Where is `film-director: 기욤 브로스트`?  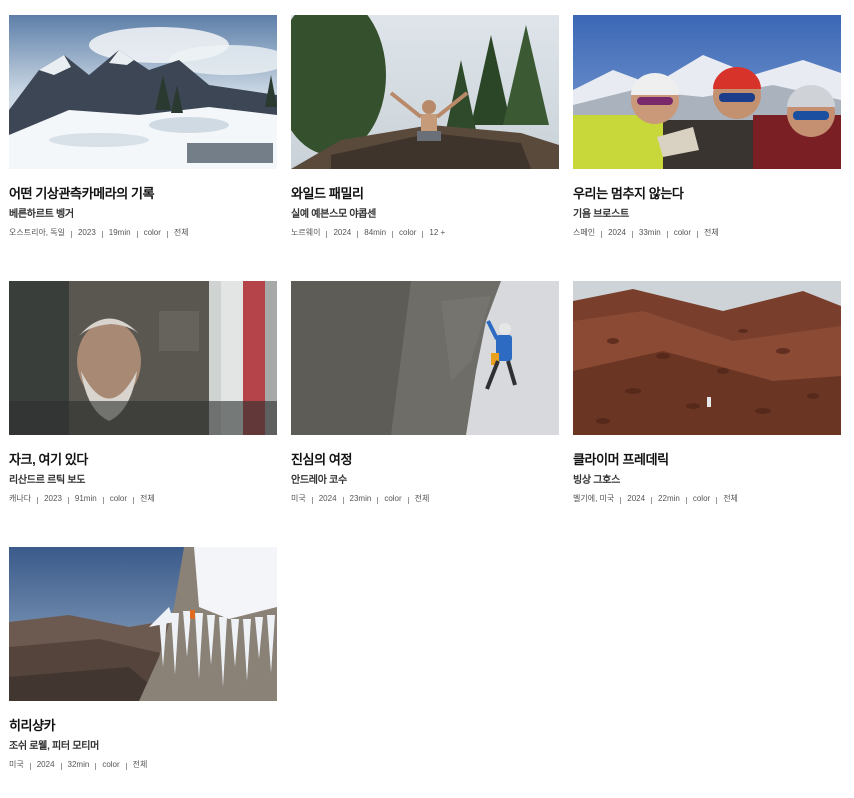 film-director: 기욤 브로스트 is located at coordinates (601, 214).